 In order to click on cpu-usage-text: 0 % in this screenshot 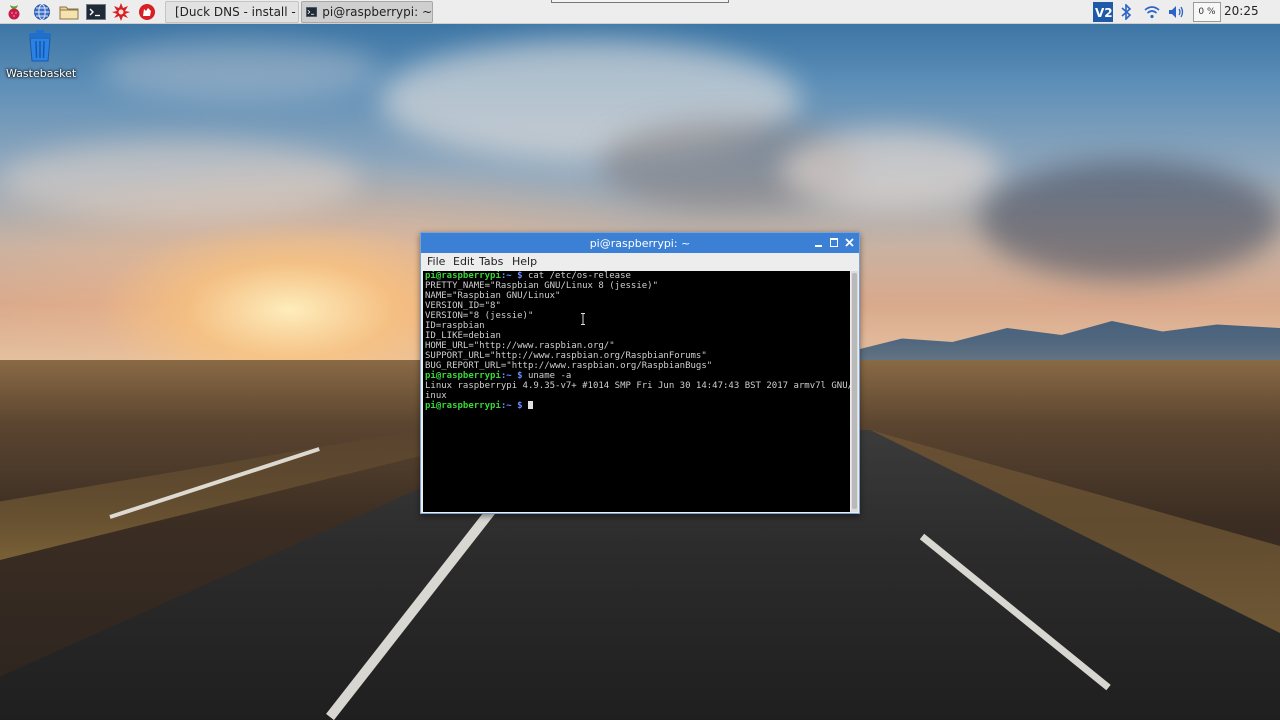, I will do `click(1207, 12)`.